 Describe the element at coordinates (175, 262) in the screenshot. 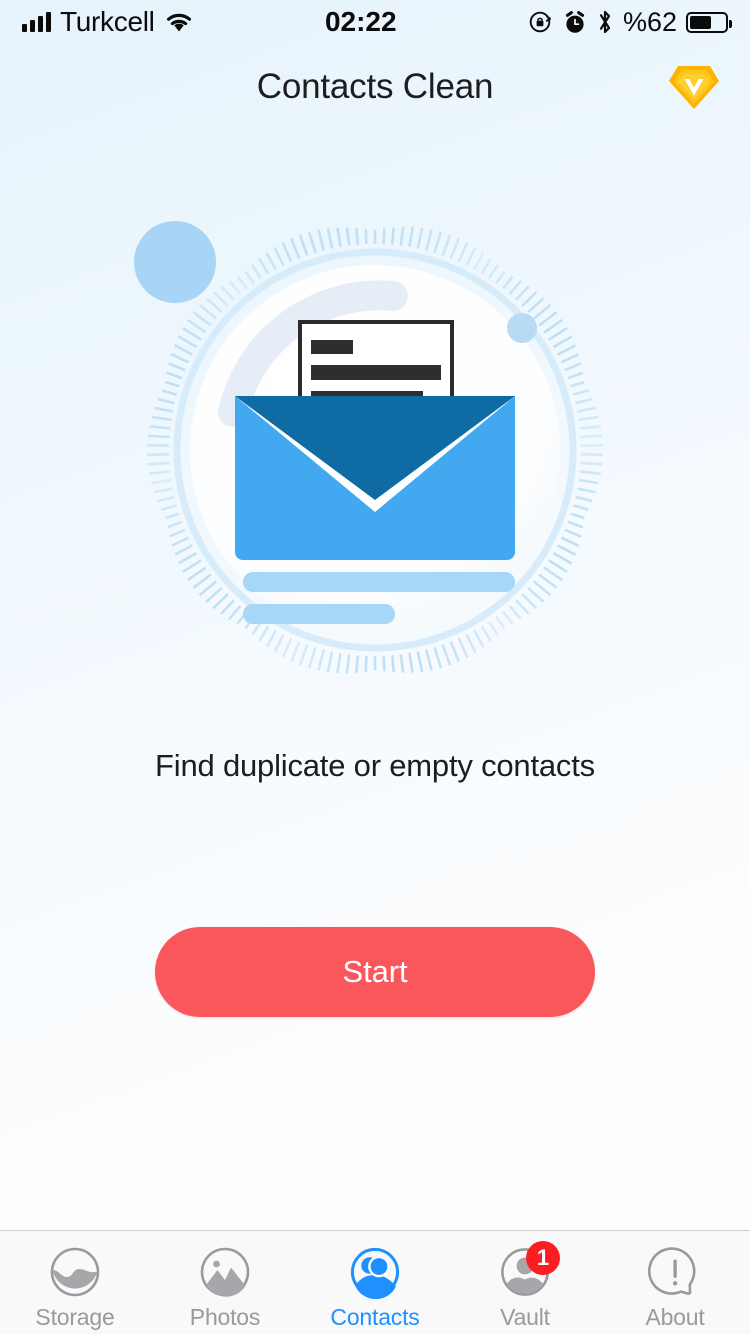

I see `decorative-dot-circle` at that location.